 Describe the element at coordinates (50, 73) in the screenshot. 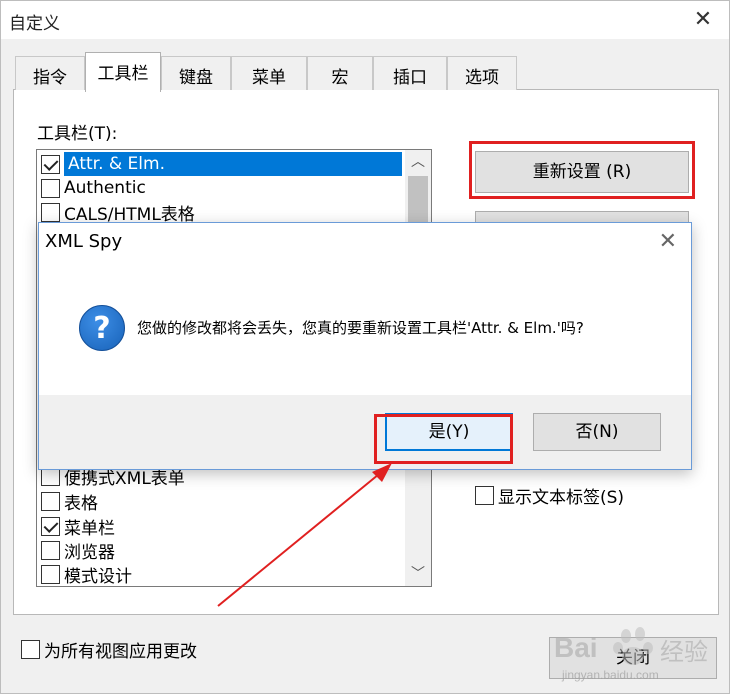

I see `tab-commands: 指令` at that location.